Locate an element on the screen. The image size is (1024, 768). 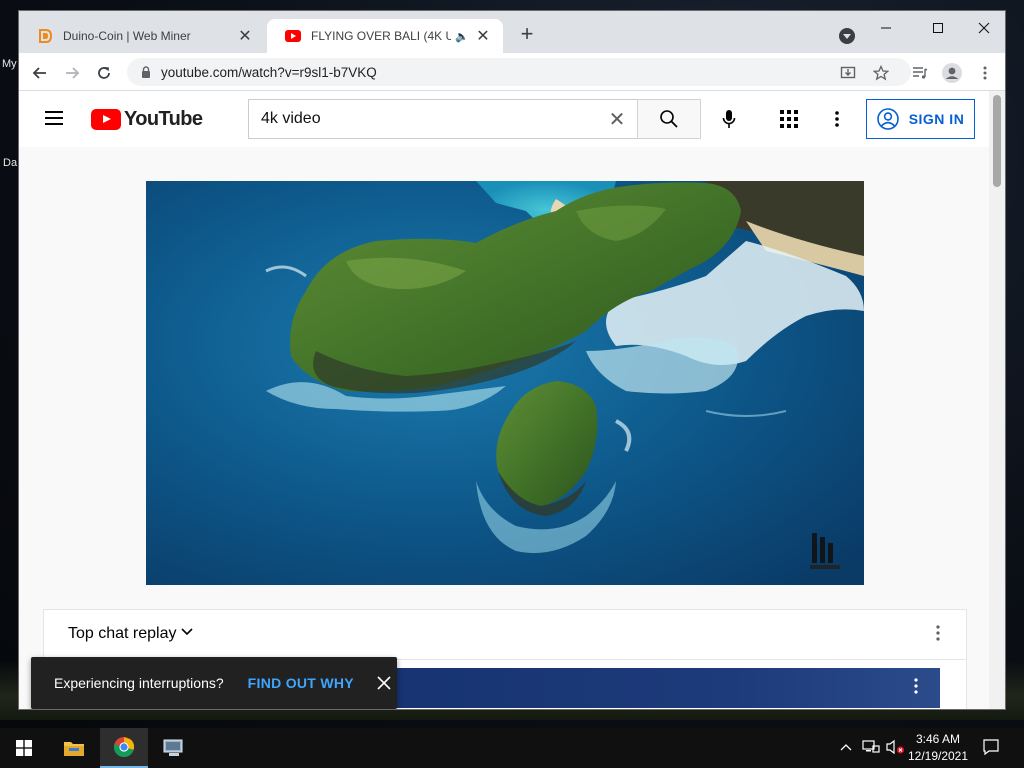
banner-more-button is located at coordinates (916, 688).